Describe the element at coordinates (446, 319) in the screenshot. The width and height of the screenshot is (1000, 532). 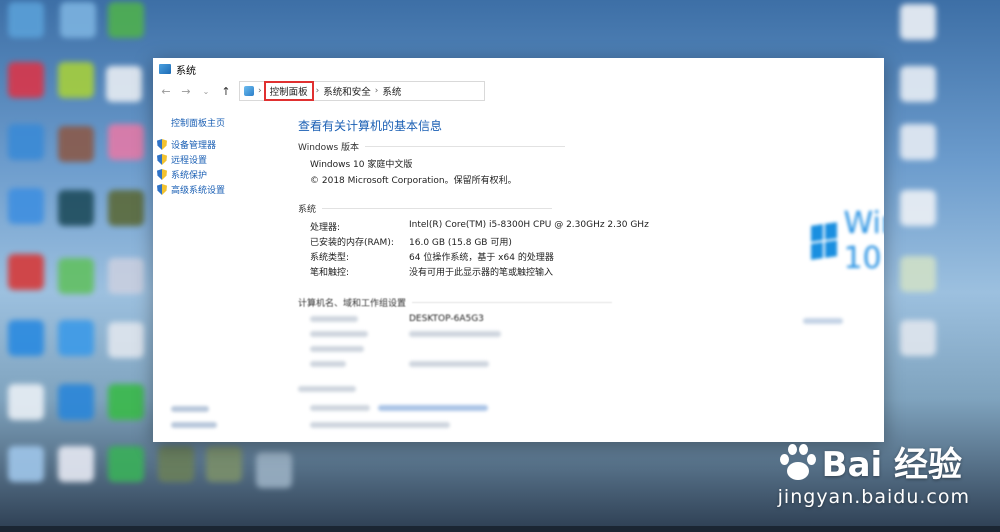
I see `computer-name-value: DESKTOP-6A5G3` at that location.